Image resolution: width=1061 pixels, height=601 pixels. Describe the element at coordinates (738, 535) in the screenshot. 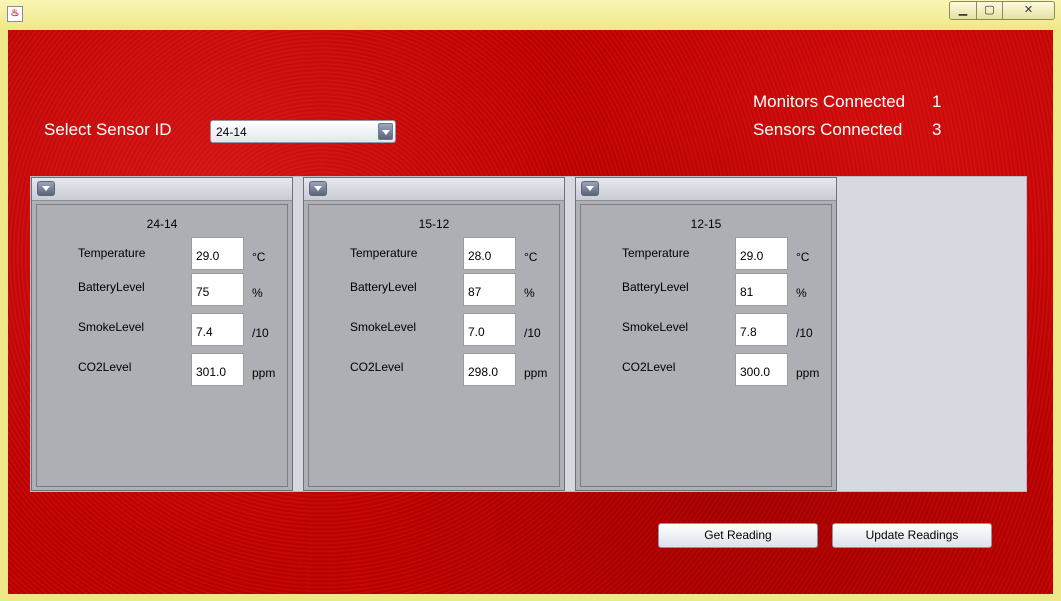

I see `get-reading-button: Get Reading` at that location.